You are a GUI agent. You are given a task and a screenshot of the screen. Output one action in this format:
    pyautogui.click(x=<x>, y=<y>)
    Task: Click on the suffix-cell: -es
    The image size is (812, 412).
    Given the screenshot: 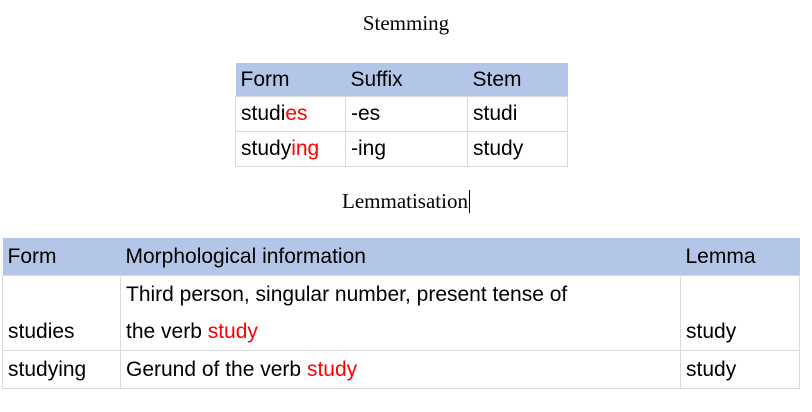 What is the action you would take?
    pyautogui.click(x=406, y=114)
    